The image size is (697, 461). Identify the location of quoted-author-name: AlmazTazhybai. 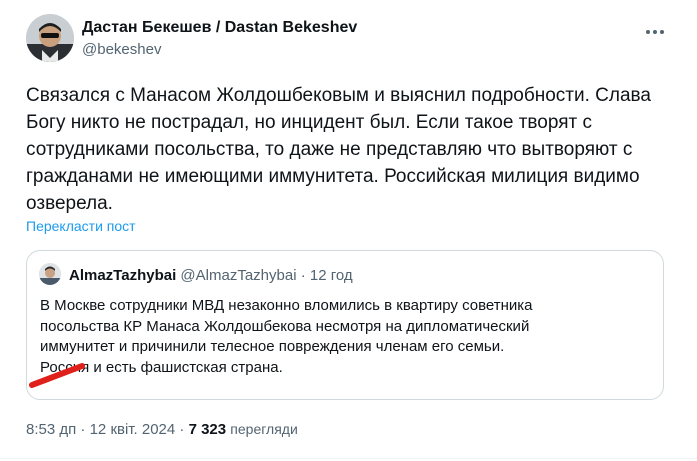
(122, 275).